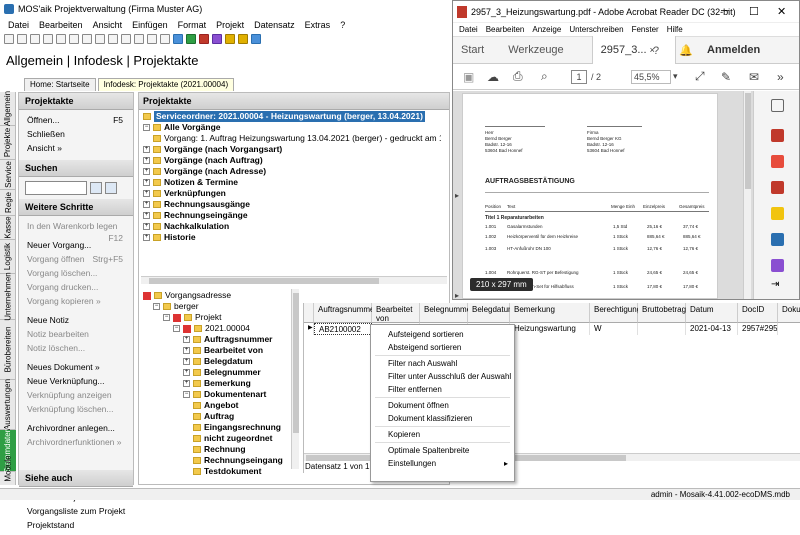  I want to click on address-tree-row: + Auftragsnummer, so click(216, 339).